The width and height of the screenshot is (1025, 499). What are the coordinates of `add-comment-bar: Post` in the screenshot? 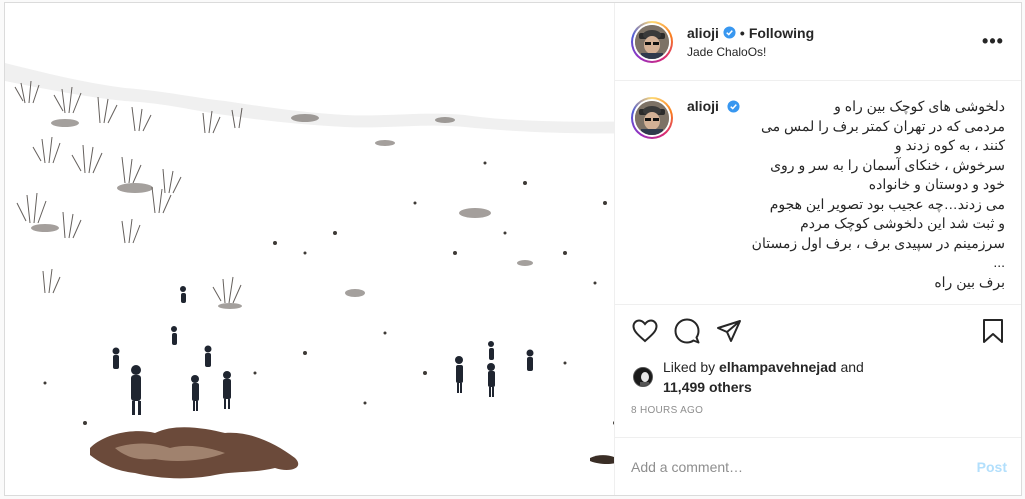 It's located at (818, 466).